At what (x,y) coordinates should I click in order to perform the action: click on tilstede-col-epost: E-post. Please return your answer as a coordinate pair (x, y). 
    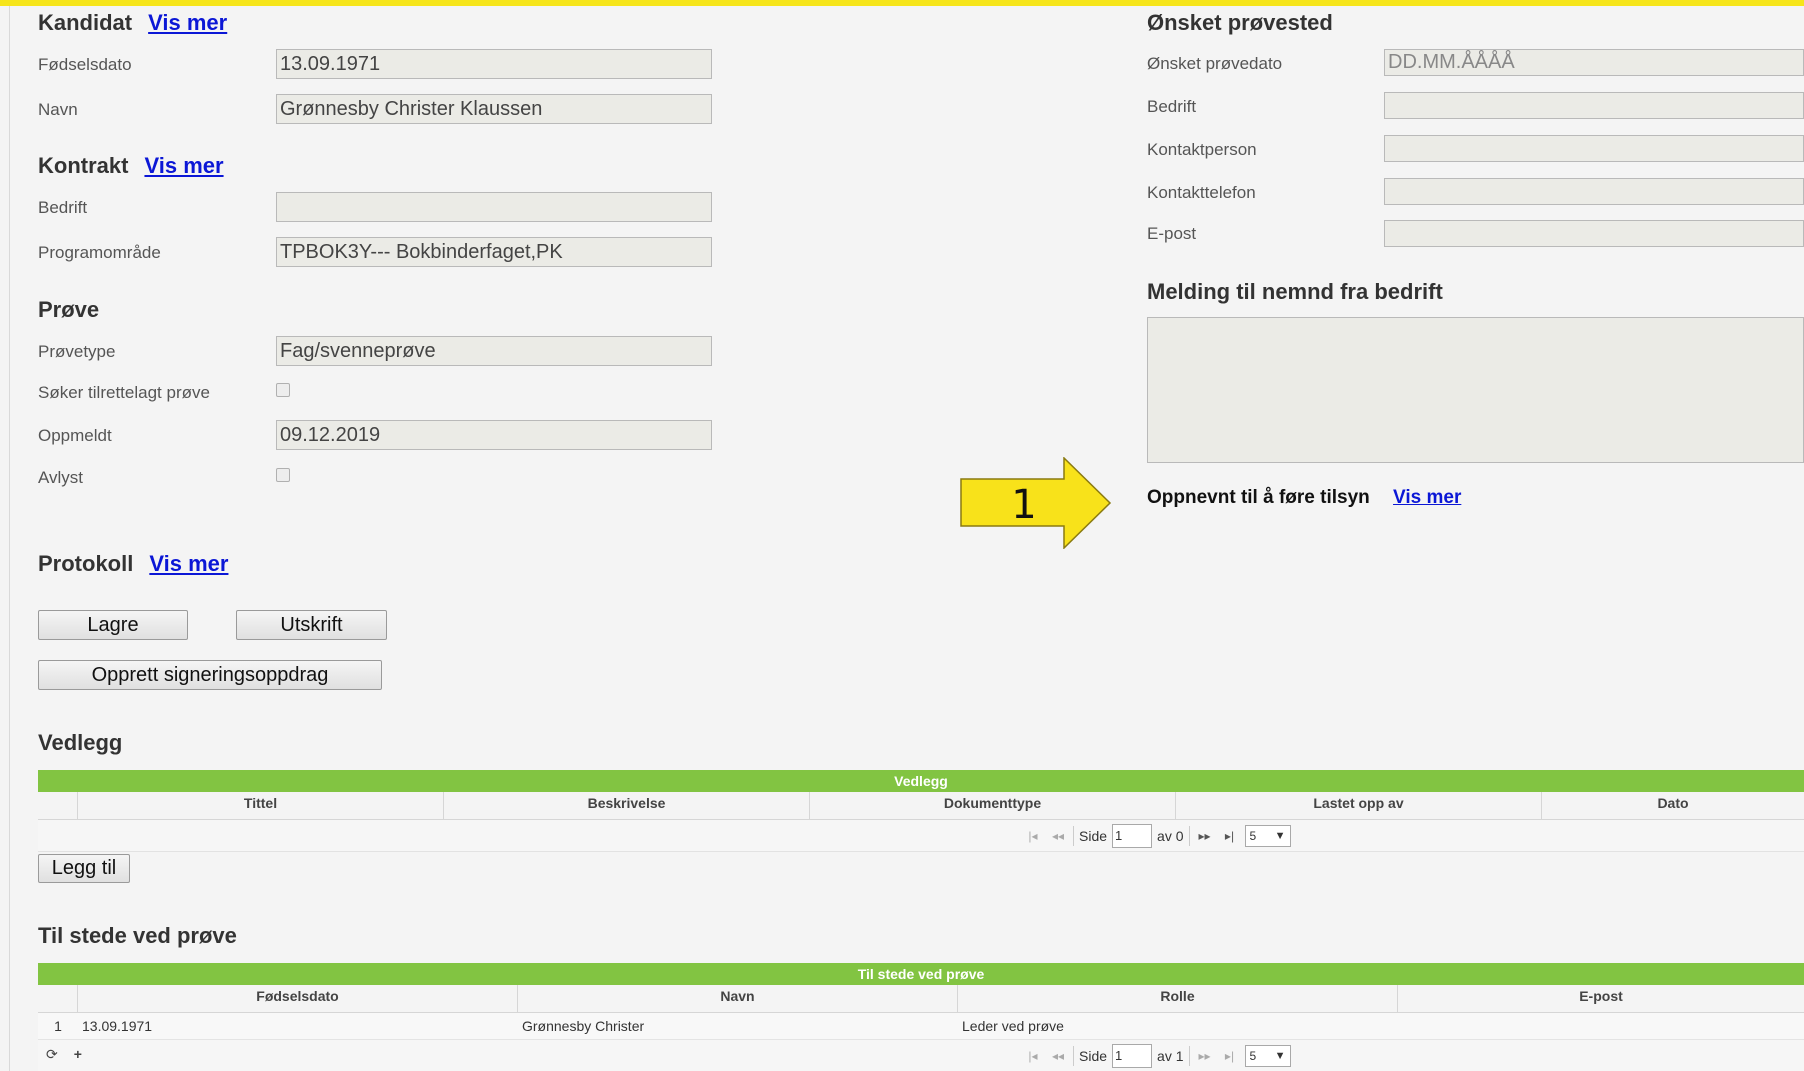
    Looking at the image, I should click on (1601, 998).